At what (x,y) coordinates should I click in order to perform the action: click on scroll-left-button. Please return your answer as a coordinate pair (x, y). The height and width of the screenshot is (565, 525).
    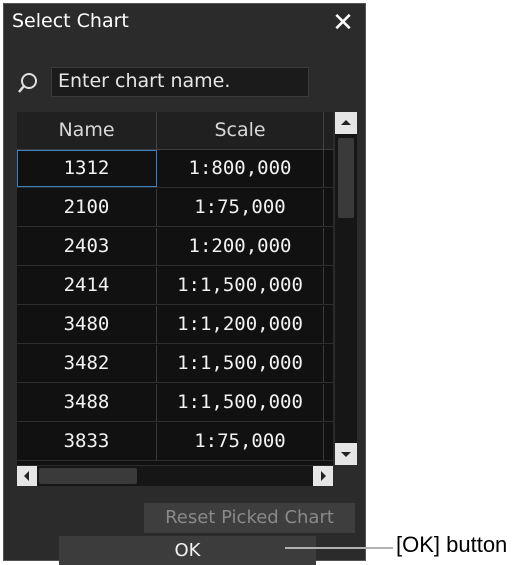
    Looking at the image, I should click on (27, 476).